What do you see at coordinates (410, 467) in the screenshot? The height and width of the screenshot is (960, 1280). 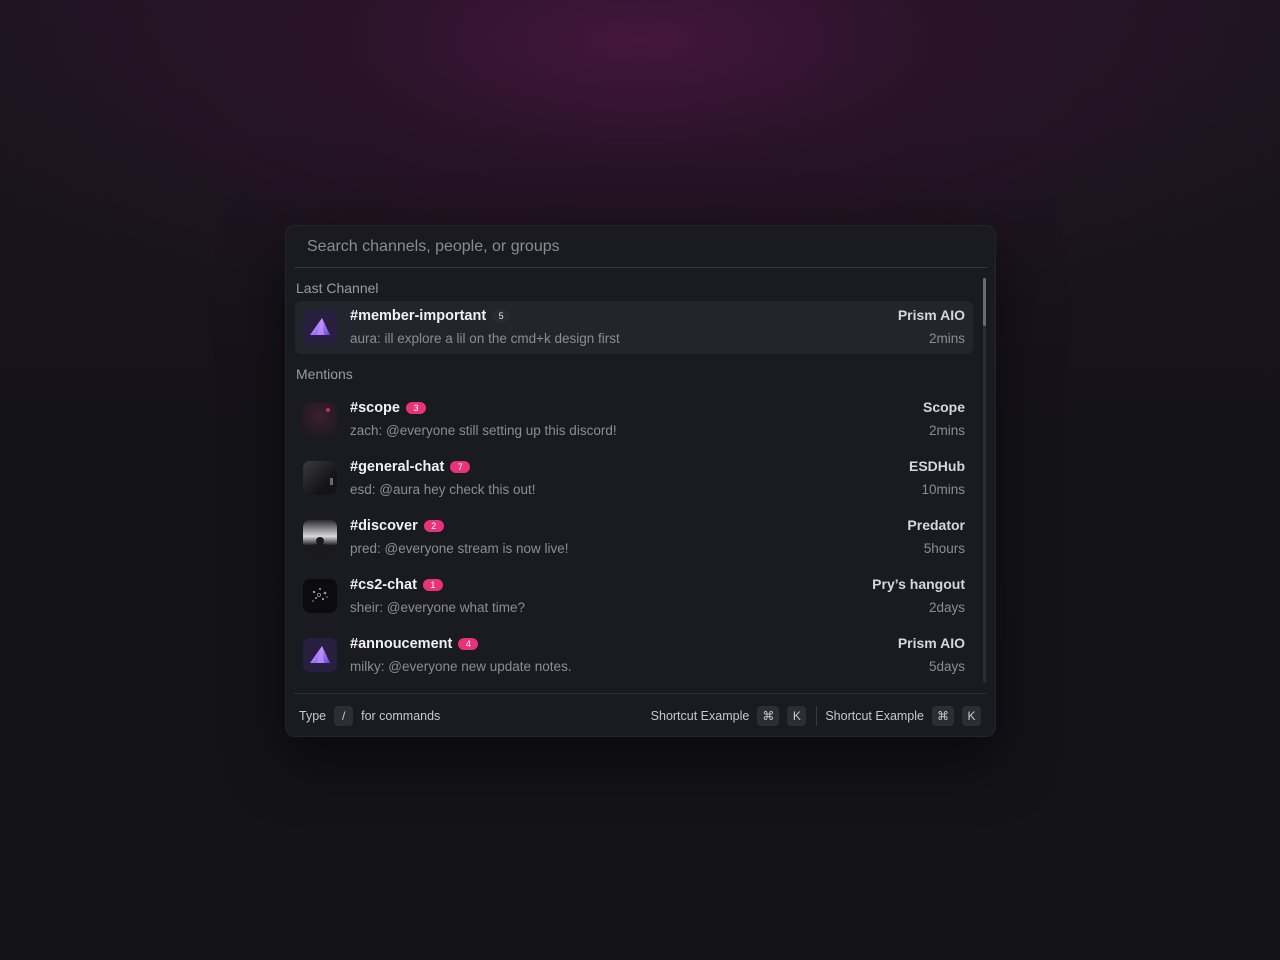 I see `channel-title: #general-chat 7` at bounding box center [410, 467].